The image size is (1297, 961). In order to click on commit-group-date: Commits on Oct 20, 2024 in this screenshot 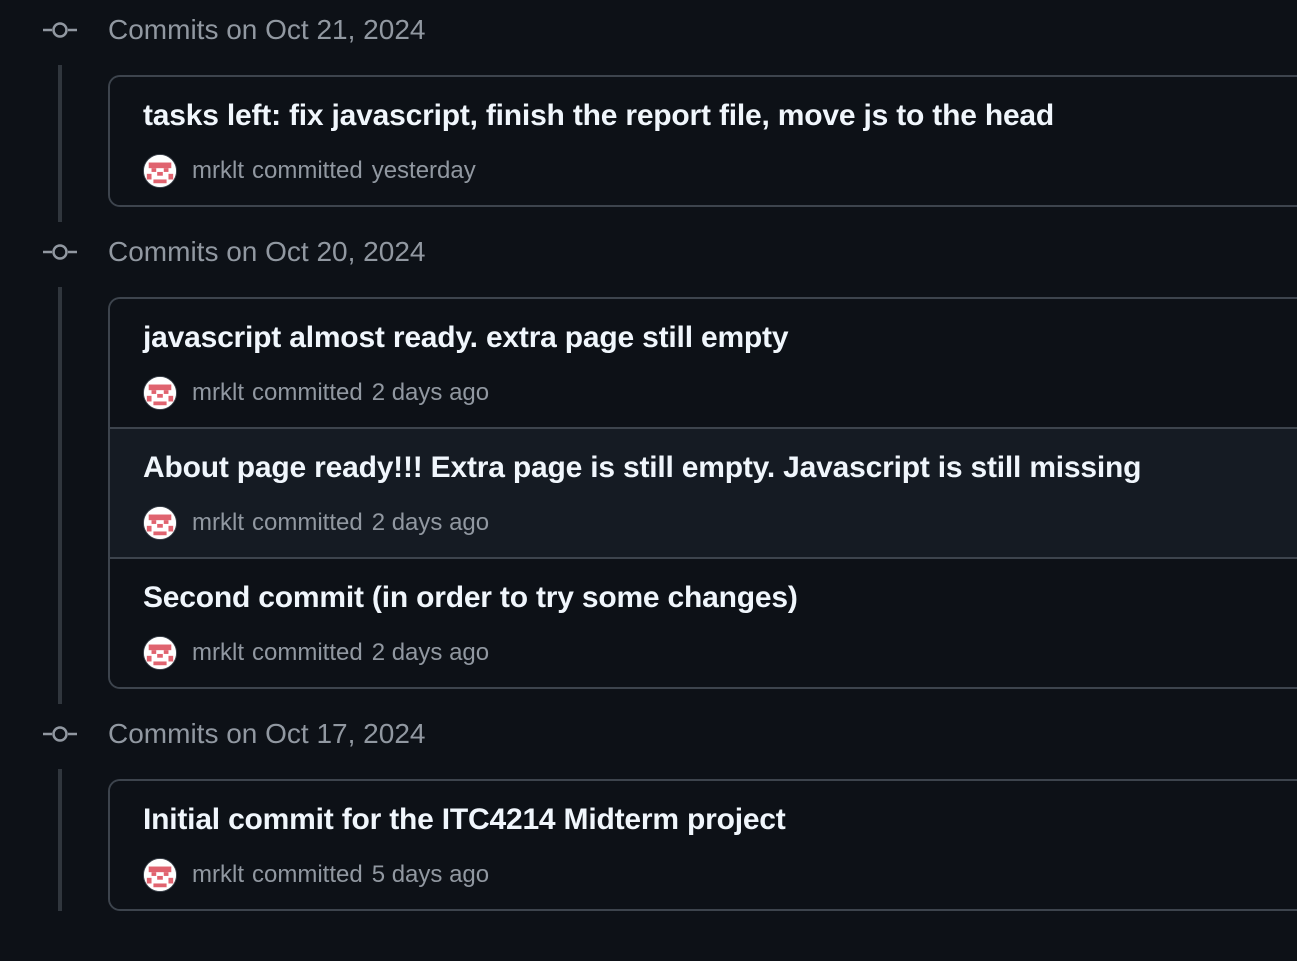, I will do `click(267, 251)`.